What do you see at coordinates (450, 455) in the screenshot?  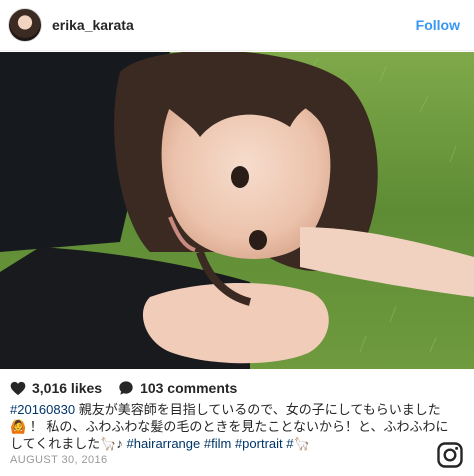 I see `instagram-icon` at bounding box center [450, 455].